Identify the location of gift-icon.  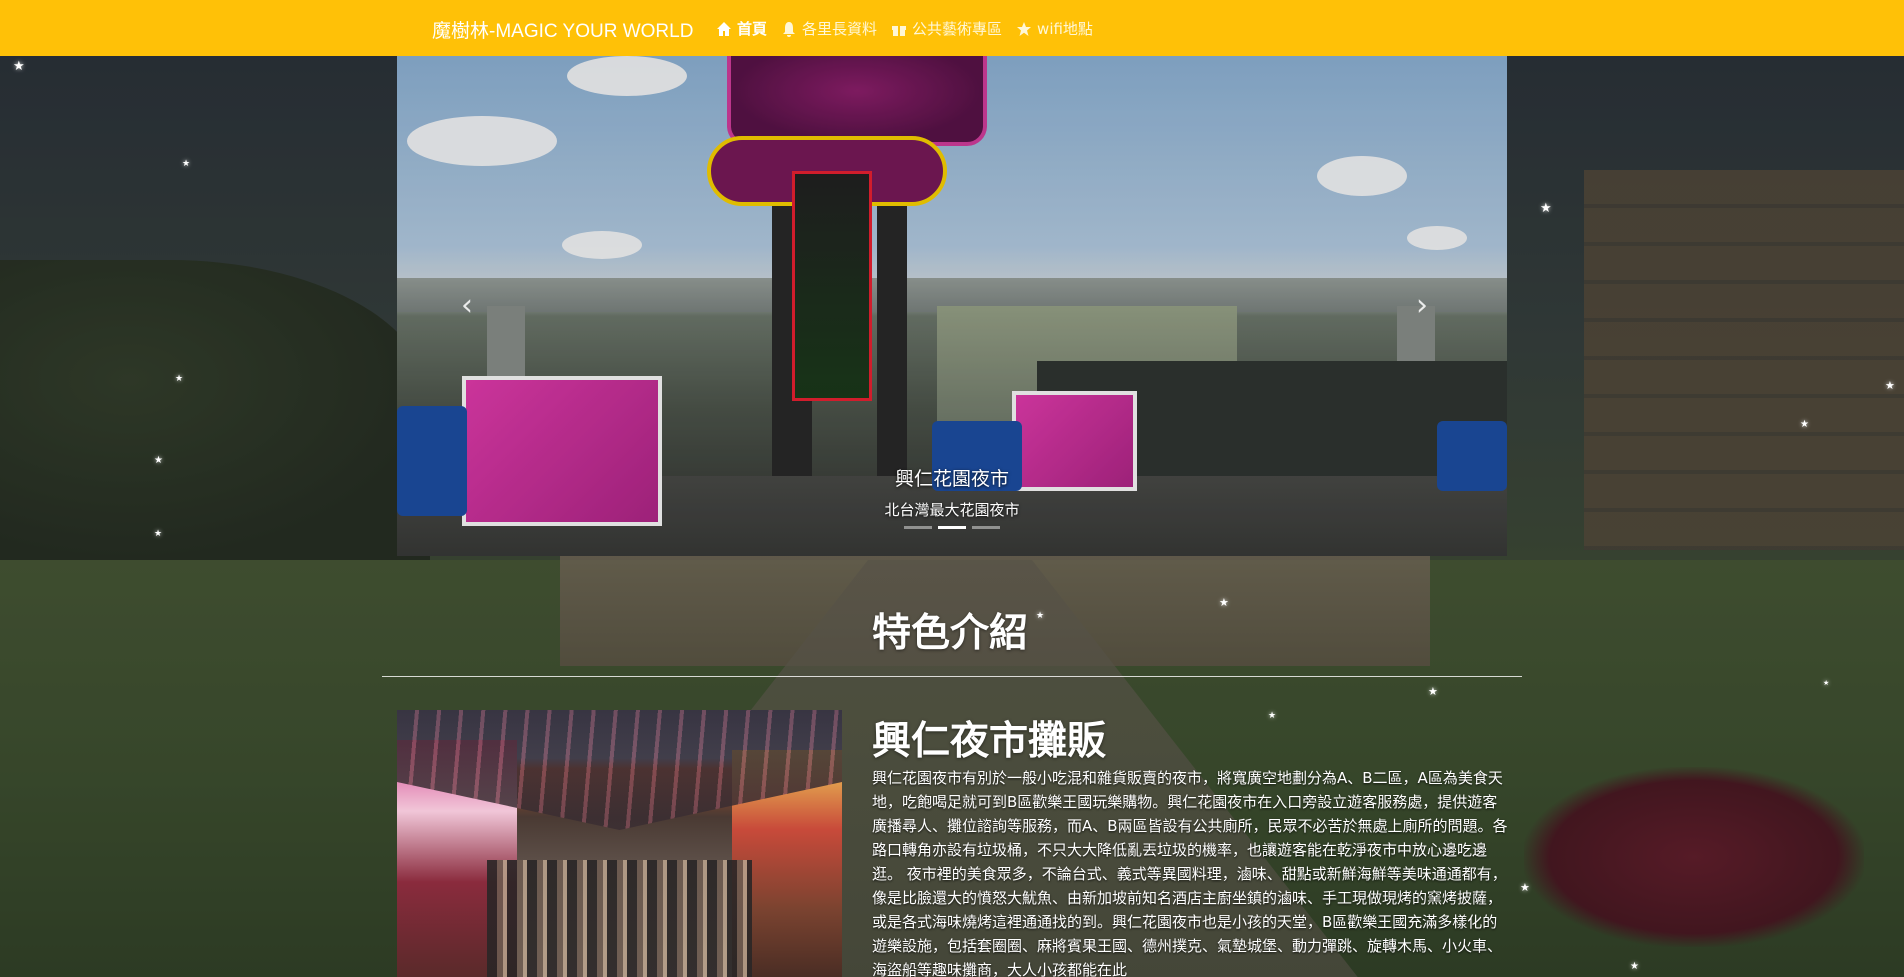
(899, 30).